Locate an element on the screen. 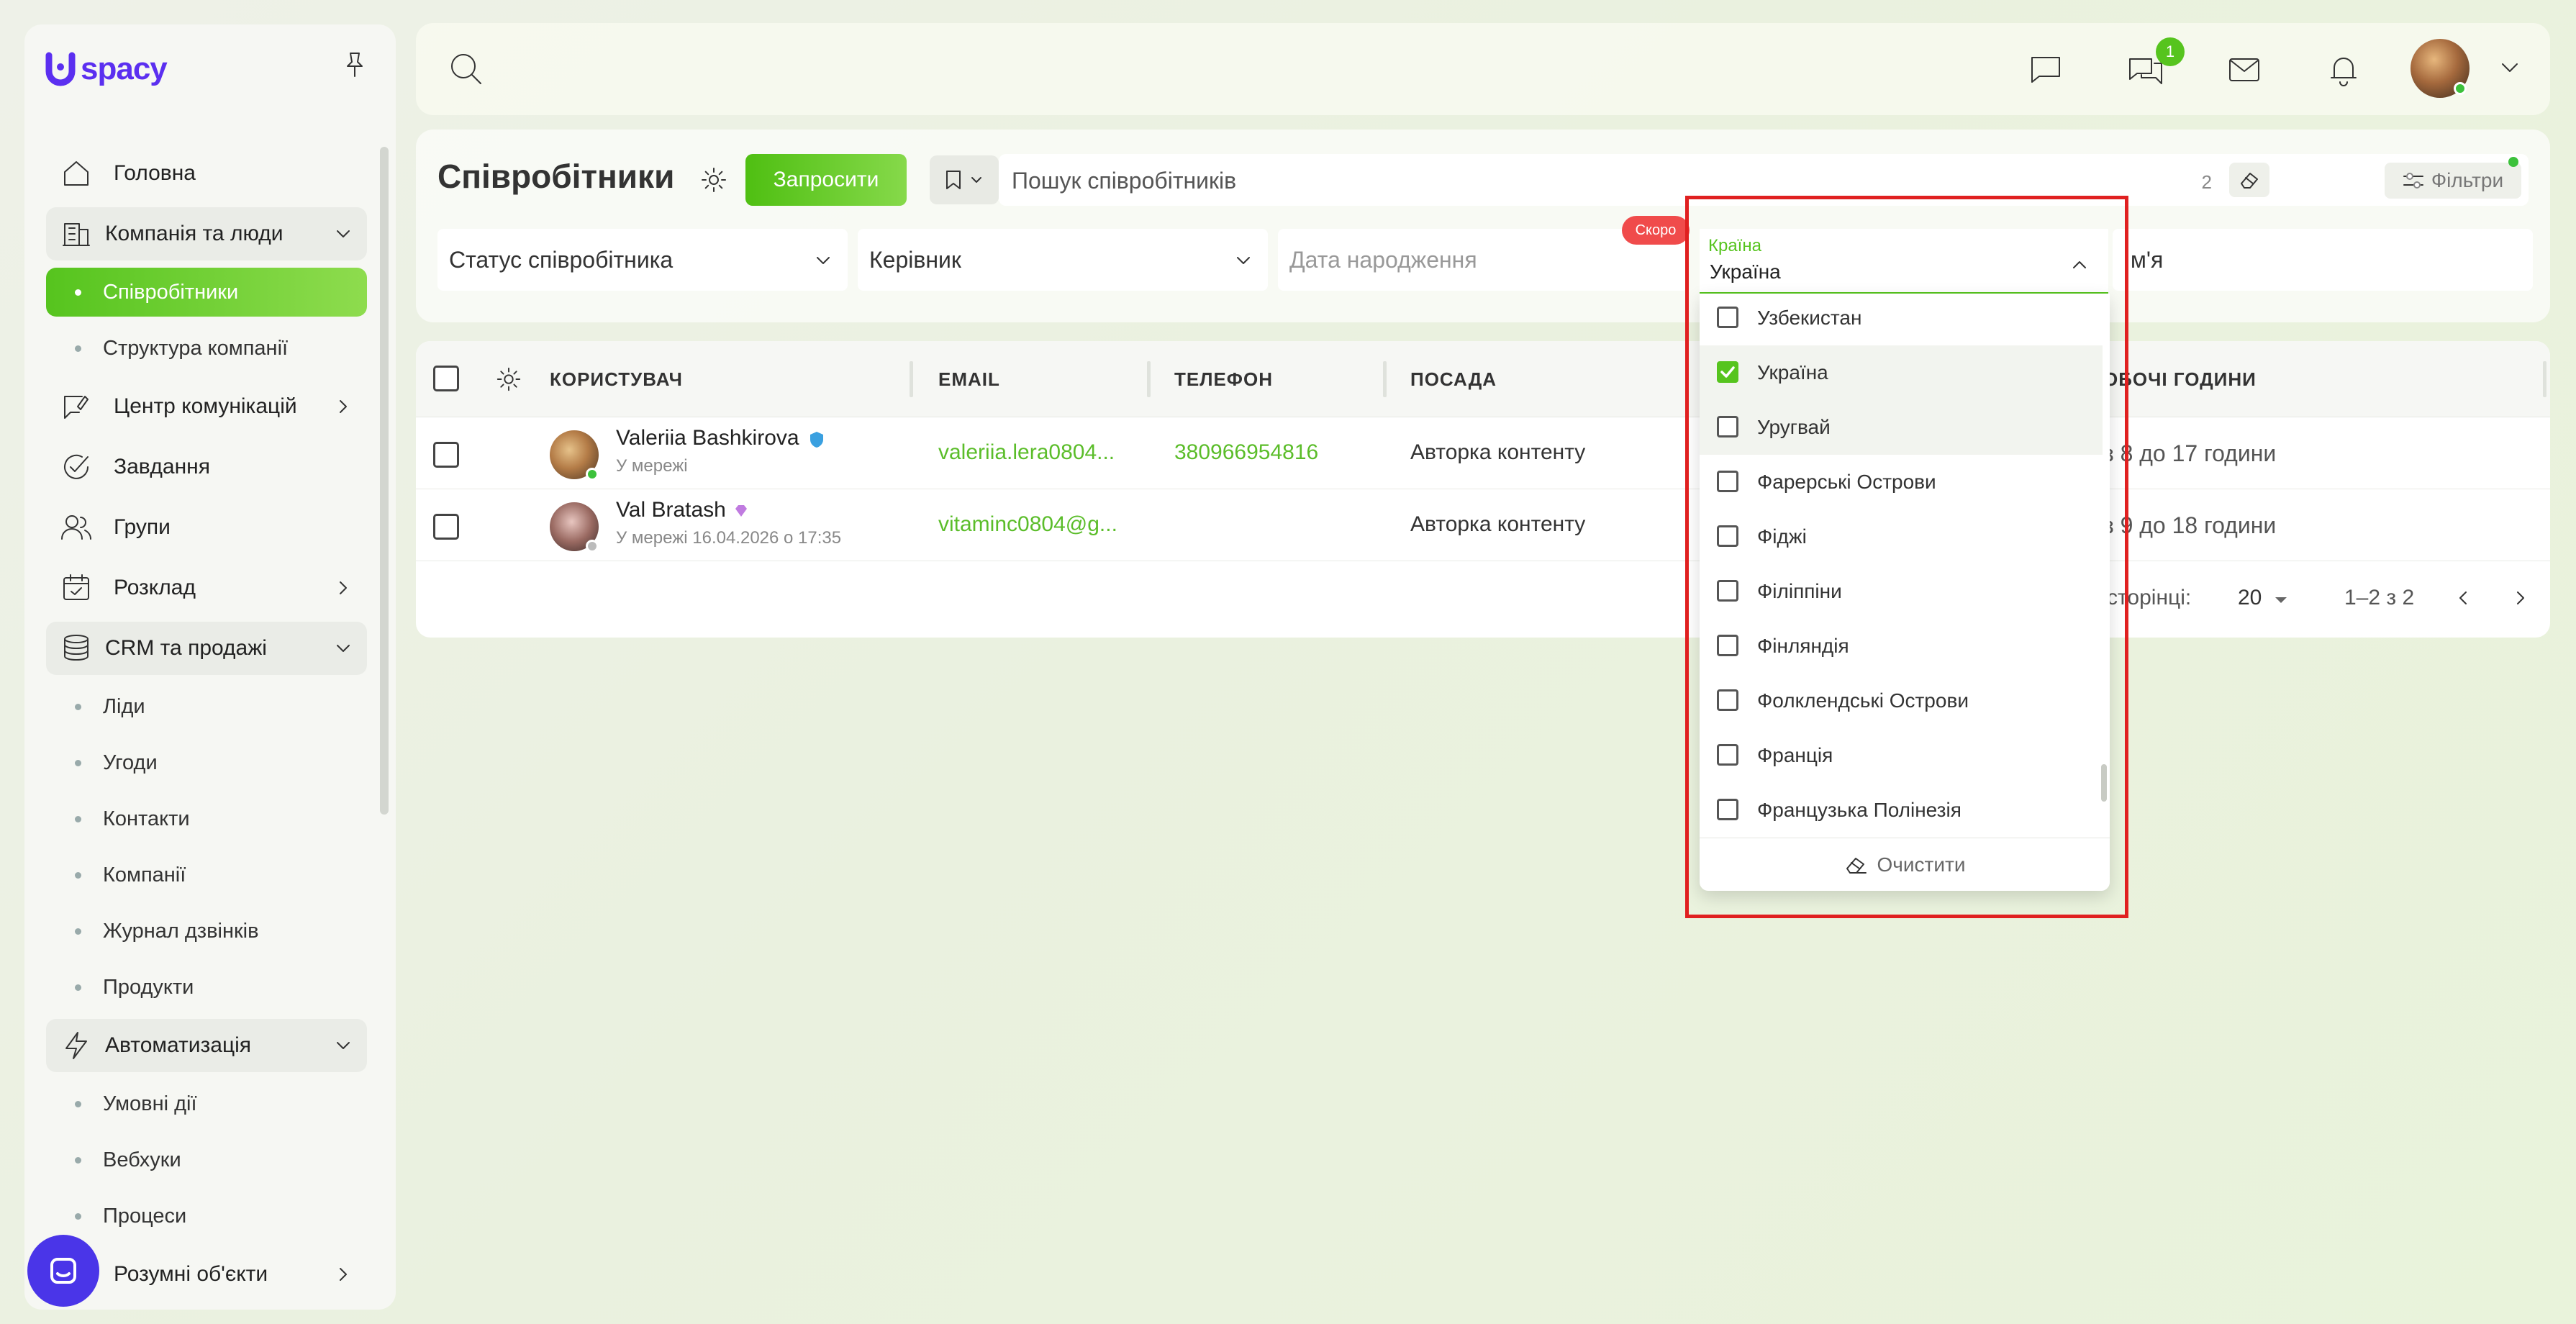 The image size is (2576, 1324). column-settings-gear-icon is located at coordinates (508, 379).